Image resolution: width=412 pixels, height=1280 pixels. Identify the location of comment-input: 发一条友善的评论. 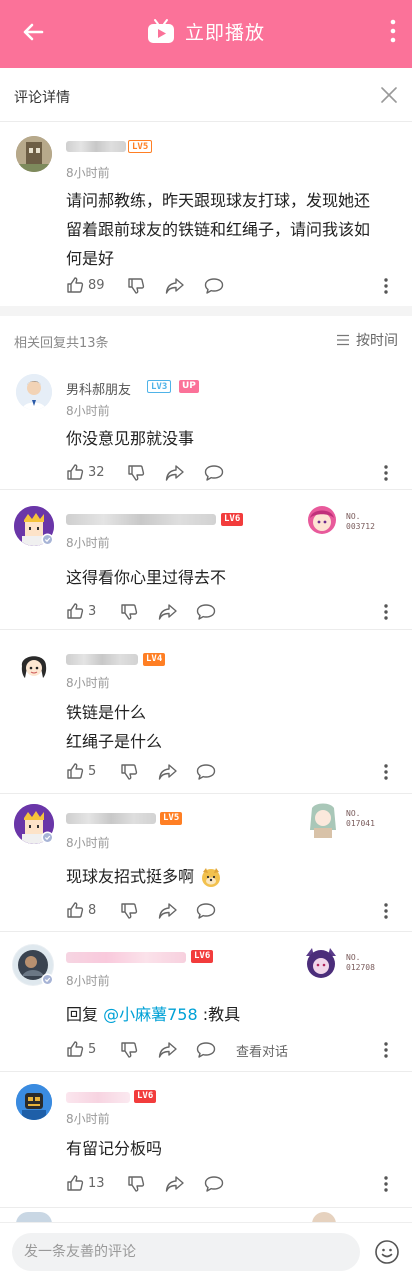
(186, 1252).